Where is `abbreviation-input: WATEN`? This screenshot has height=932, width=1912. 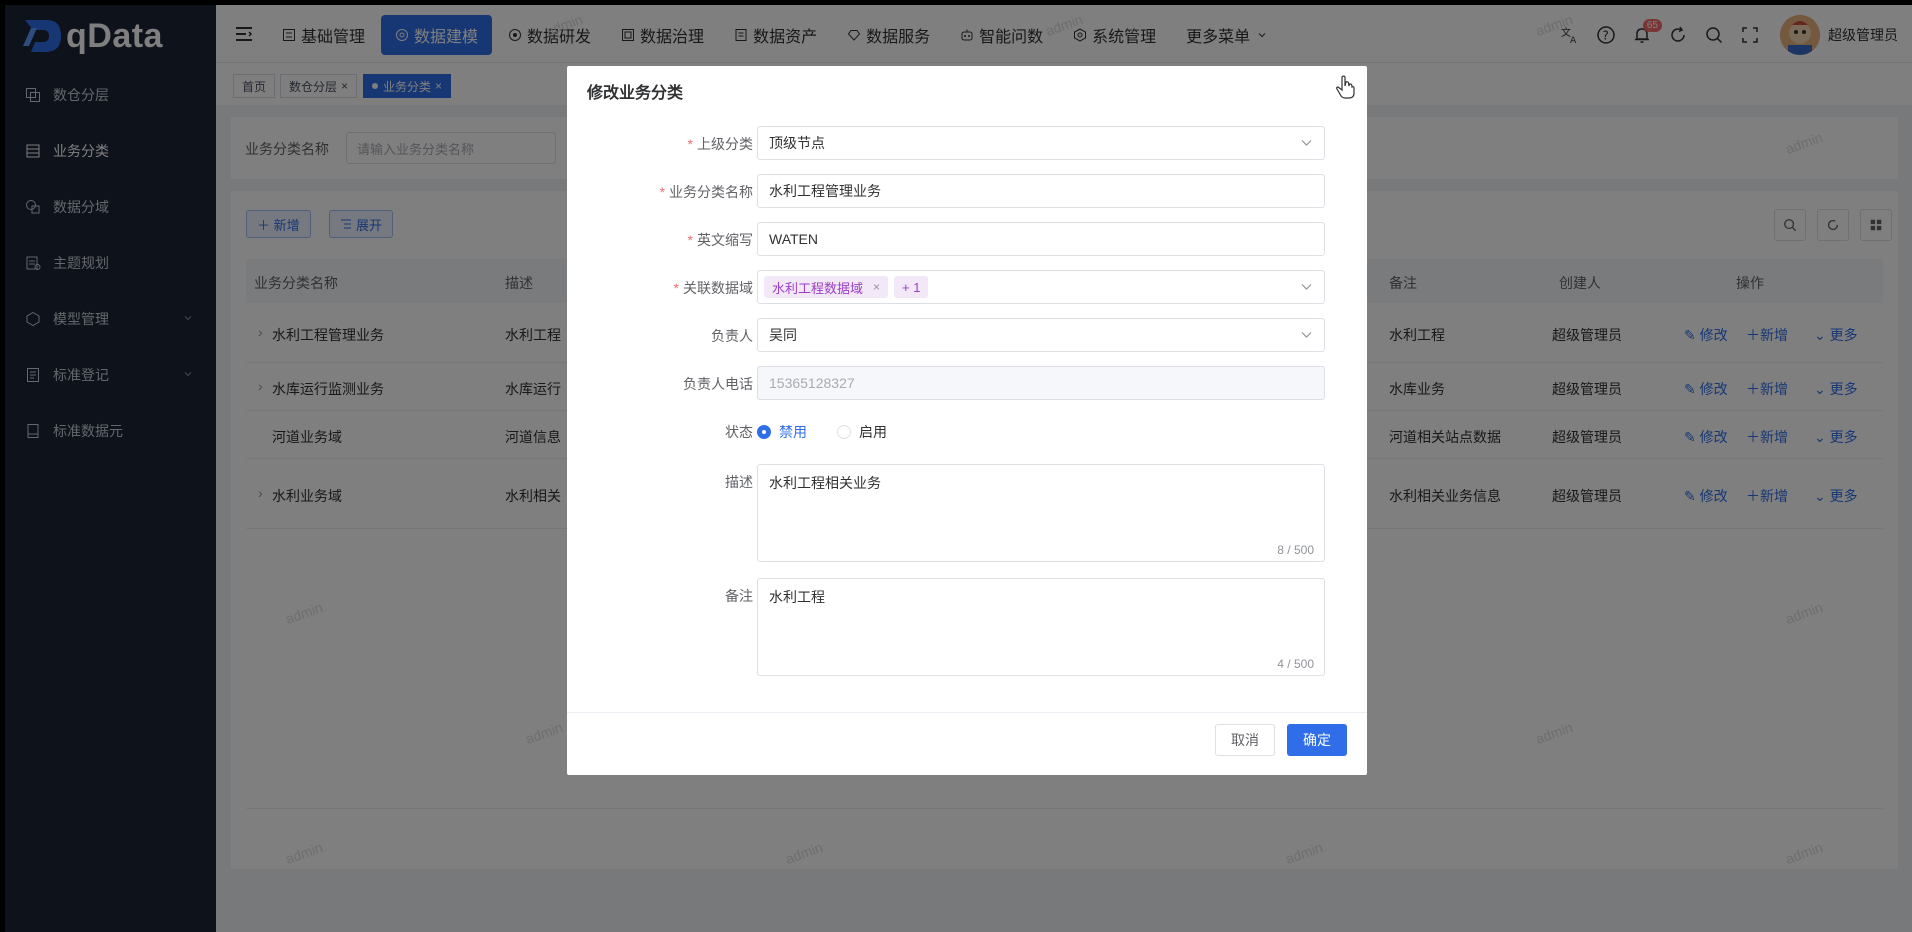
abbreviation-input: WATEN is located at coordinates (1041, 239).